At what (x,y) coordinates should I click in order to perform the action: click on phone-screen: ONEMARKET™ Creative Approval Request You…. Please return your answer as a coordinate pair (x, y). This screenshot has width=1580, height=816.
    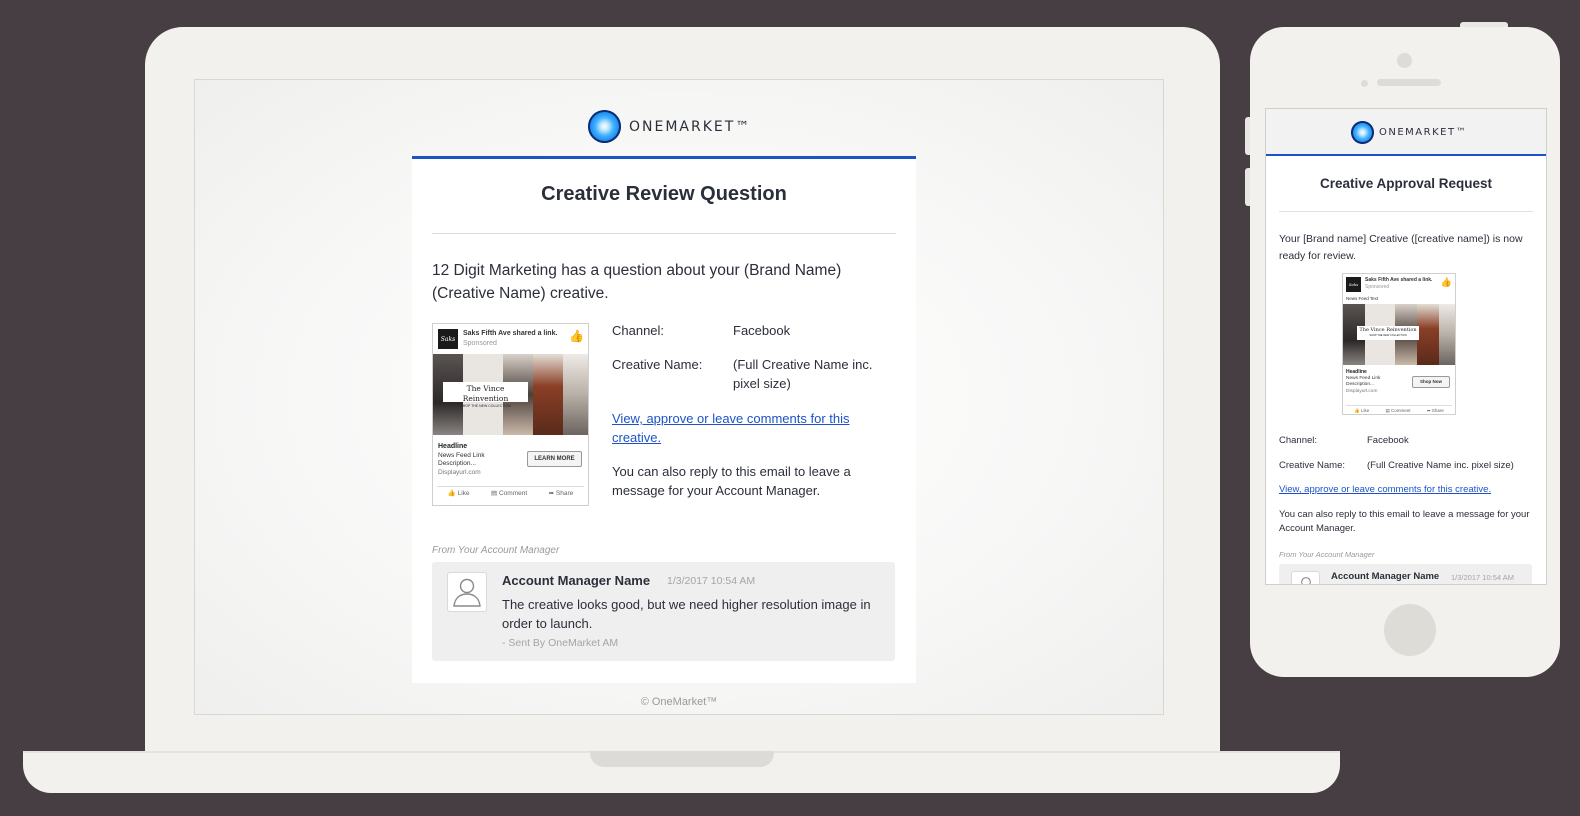
    Looking at the image, I should click on (1406, 346).